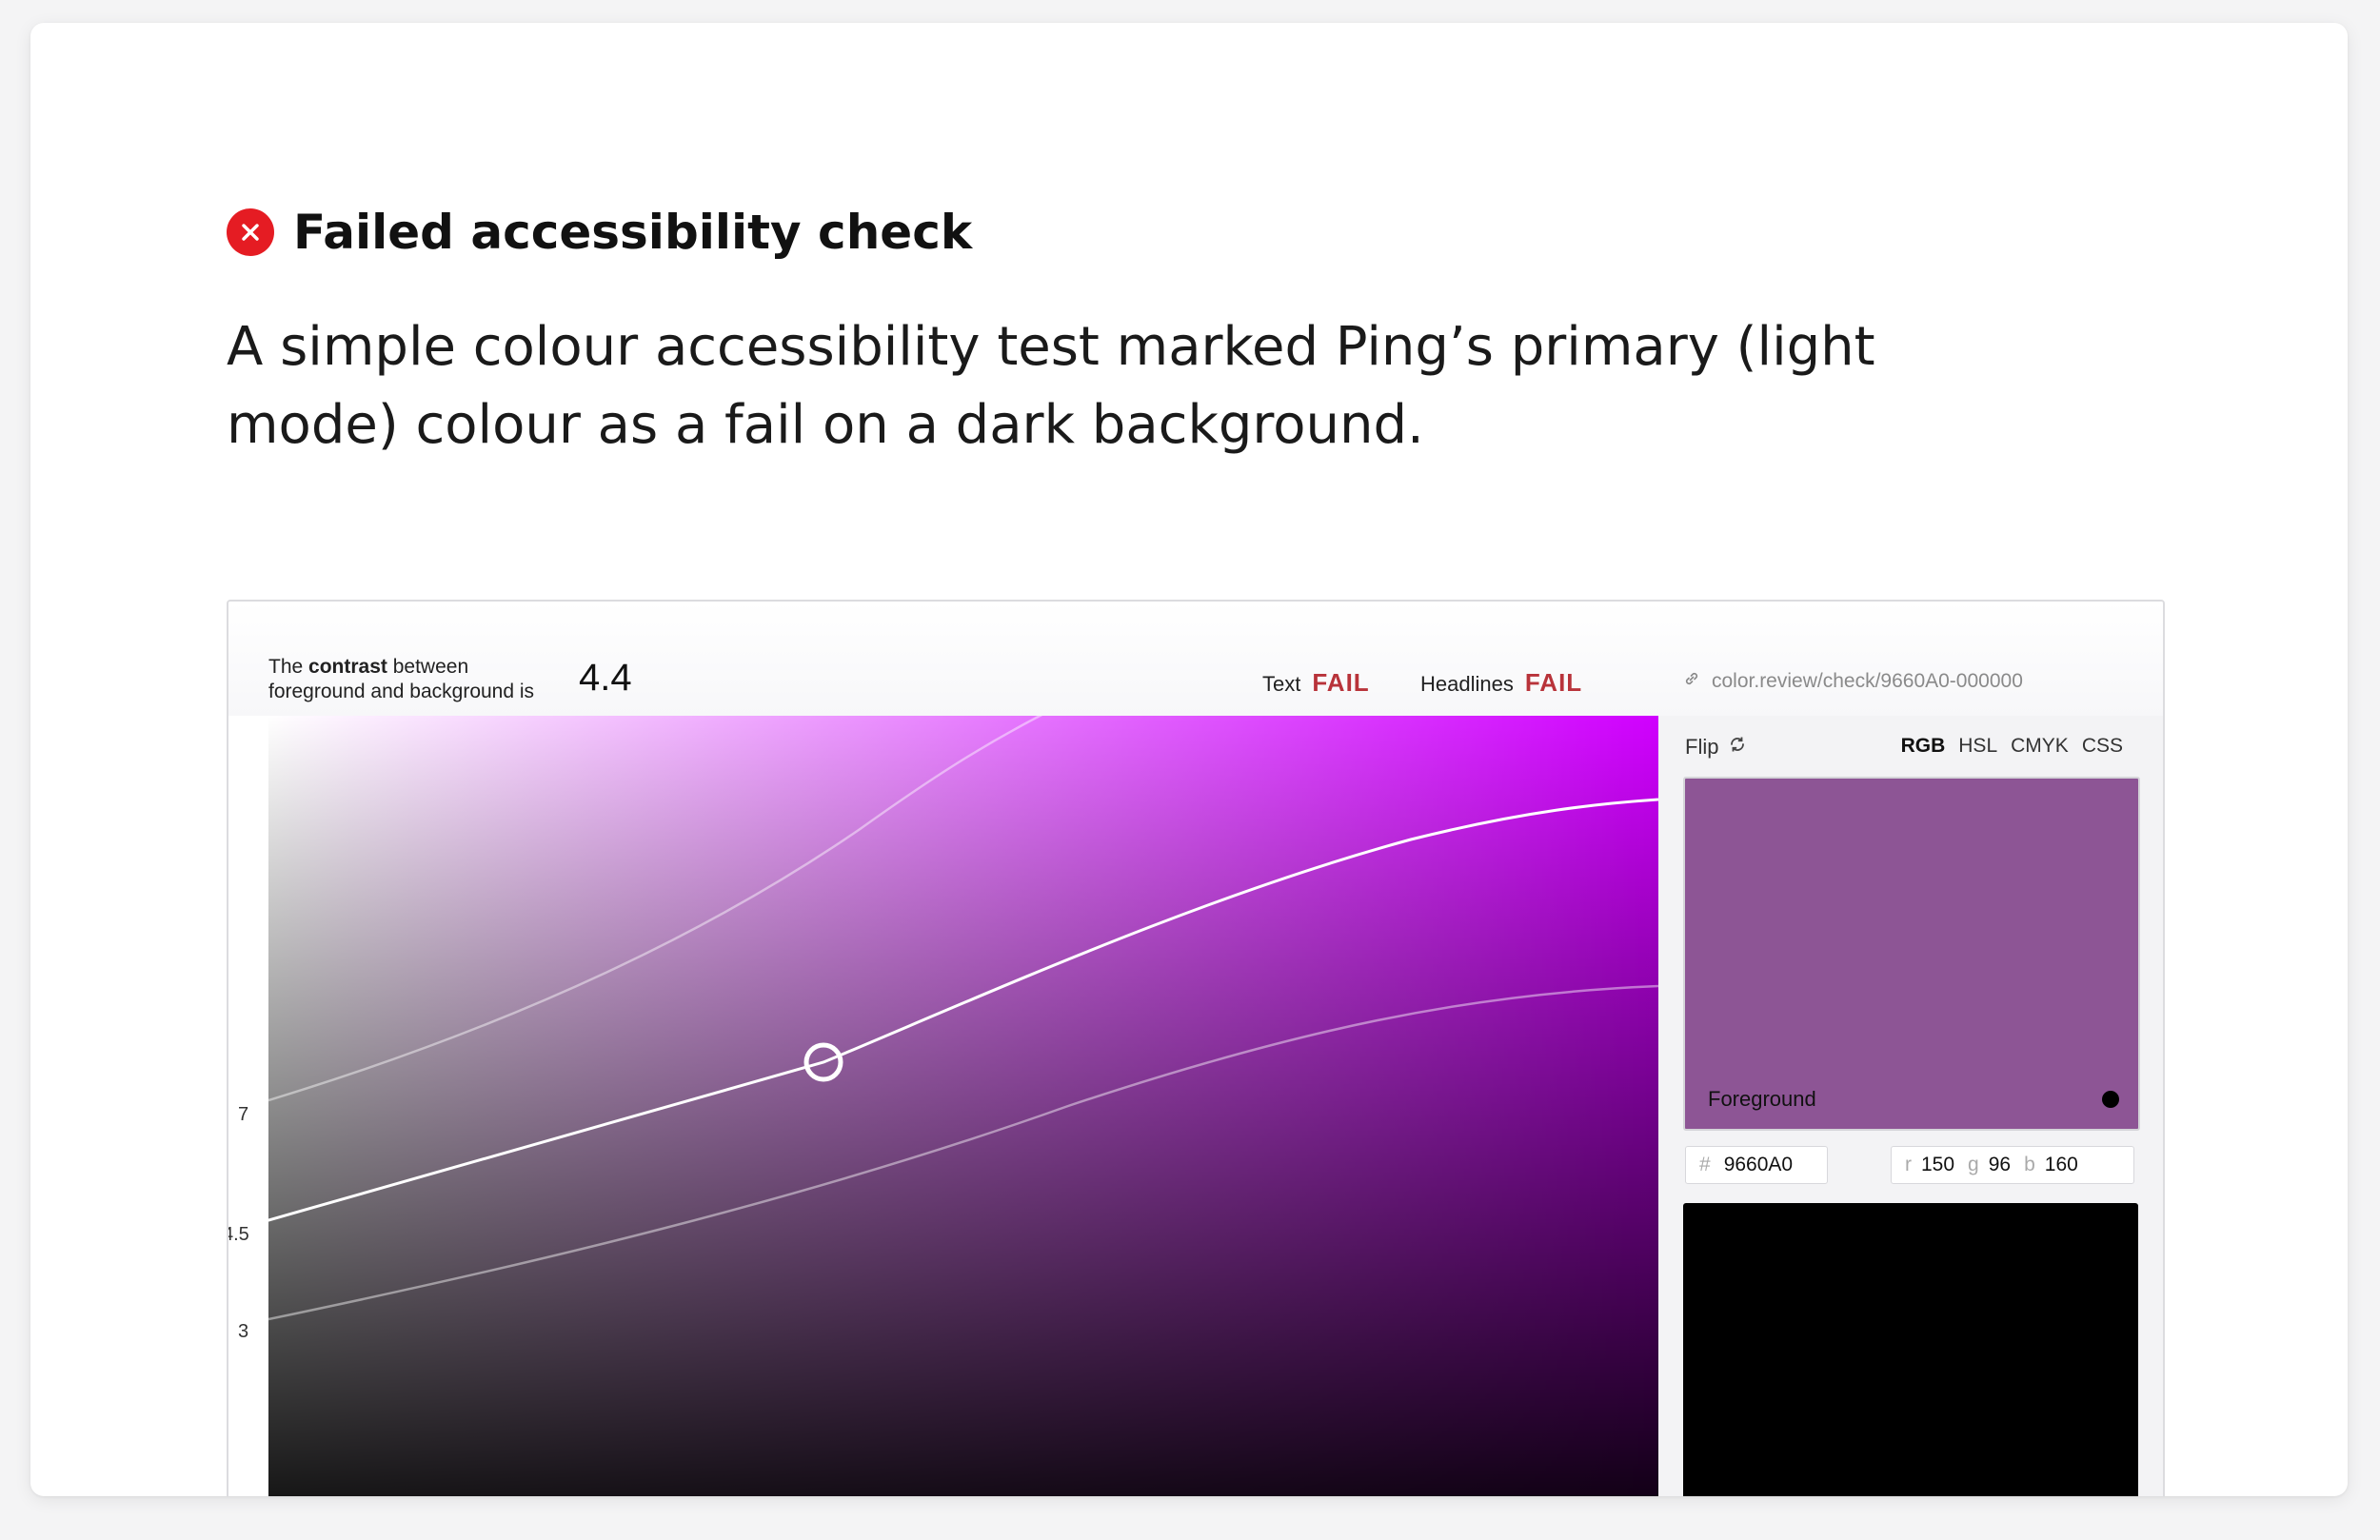  What do you see at coordinates (1737, 747) in the screenshot?
I see `refresh-icon` at bounding box center [1737, 747].